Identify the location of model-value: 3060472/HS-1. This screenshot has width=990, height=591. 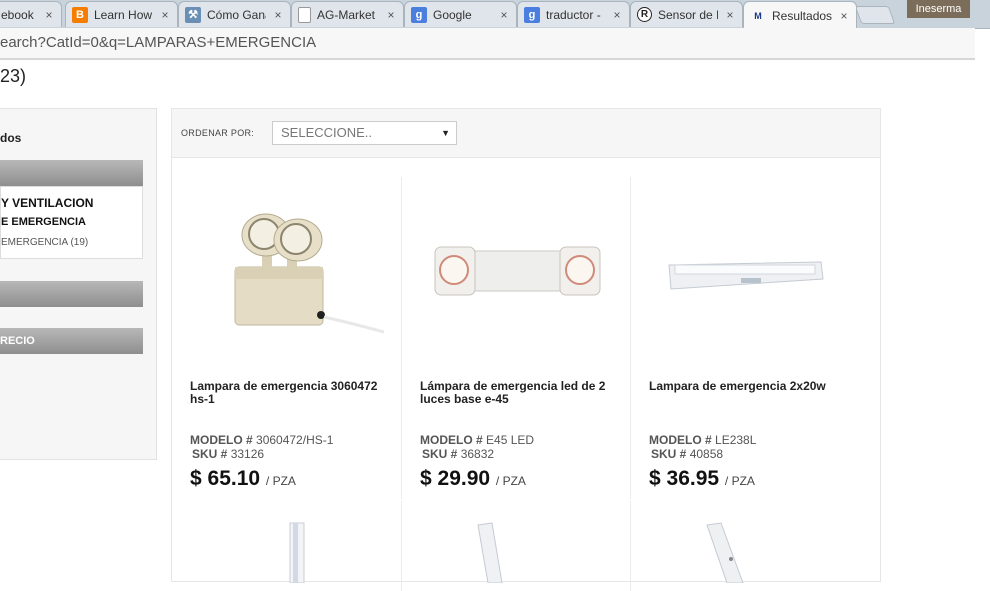
(295, 440).